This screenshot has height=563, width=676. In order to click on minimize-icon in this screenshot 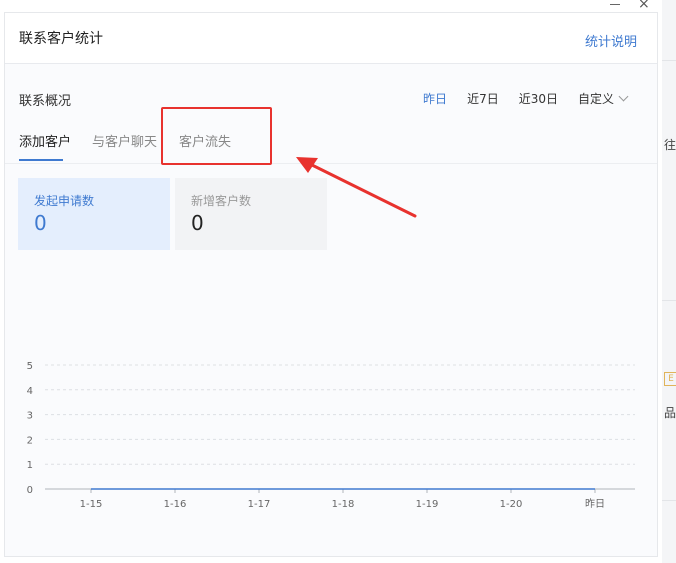, I will do `click(615, 2)`.